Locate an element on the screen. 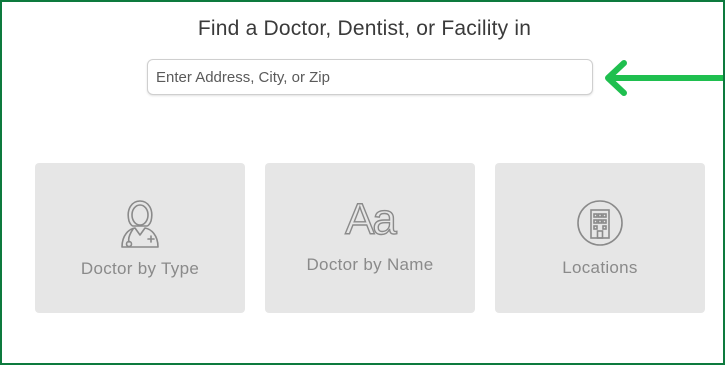 The image size is (725, 365). tile-label: Locations is located at coordinates (600, 267).